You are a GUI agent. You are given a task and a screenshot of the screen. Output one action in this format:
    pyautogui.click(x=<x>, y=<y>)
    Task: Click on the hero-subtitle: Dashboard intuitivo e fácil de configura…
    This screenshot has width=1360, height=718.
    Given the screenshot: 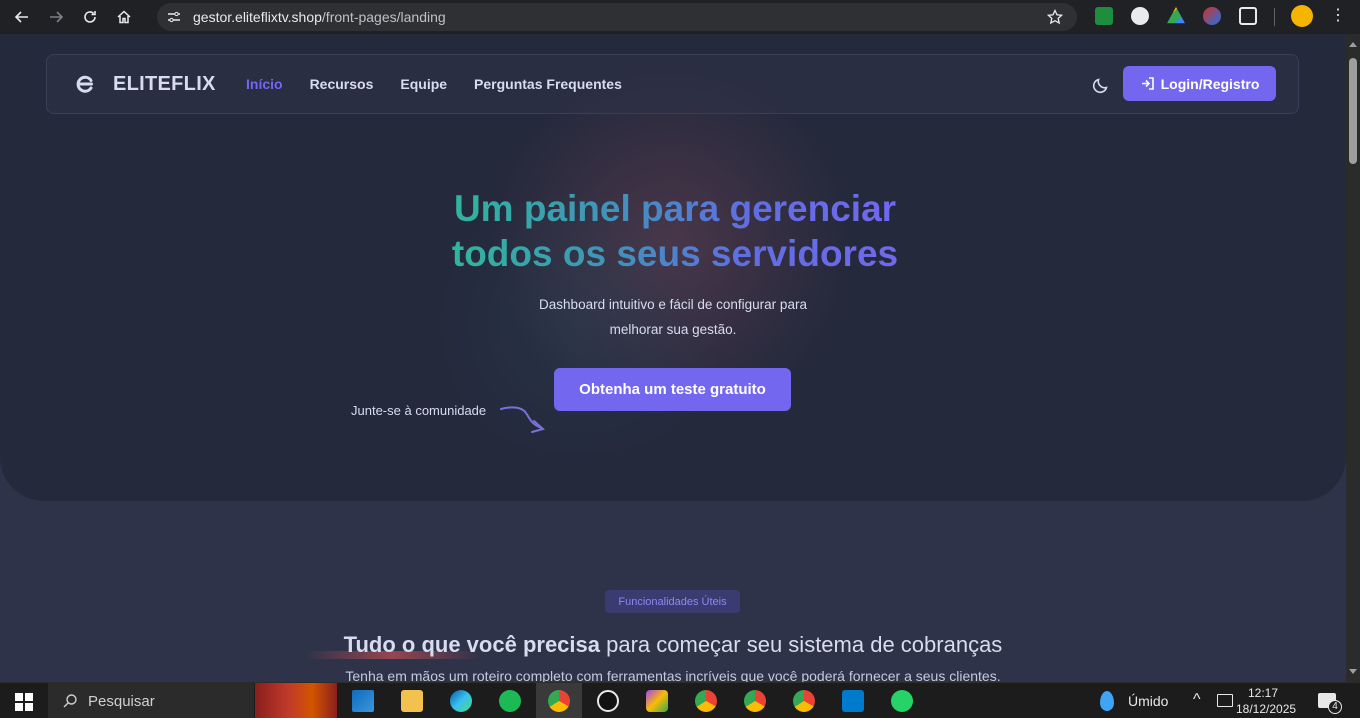 What is the action you would take?
    pyautogui.click(x=673, y=317)
    